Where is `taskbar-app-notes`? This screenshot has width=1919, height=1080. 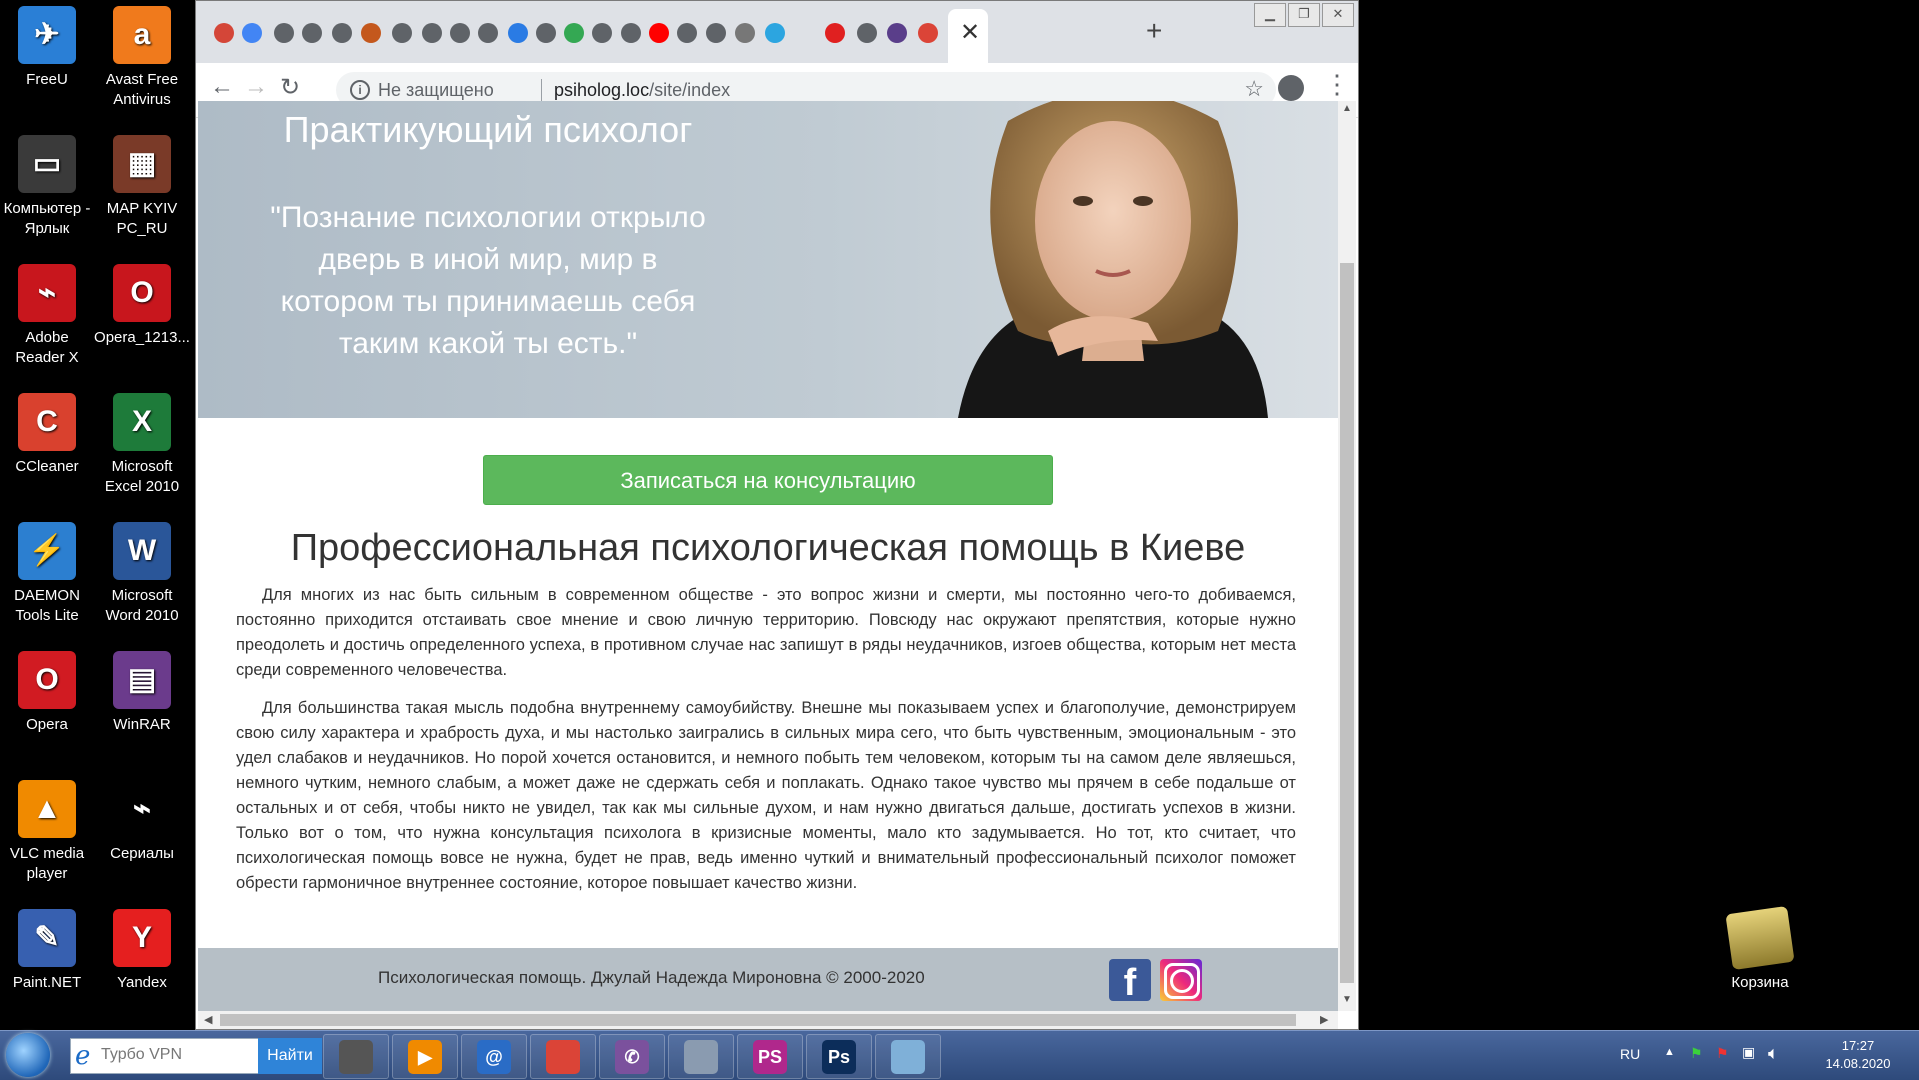 taskbar-app-notes is located at coordinates (908, 1056).